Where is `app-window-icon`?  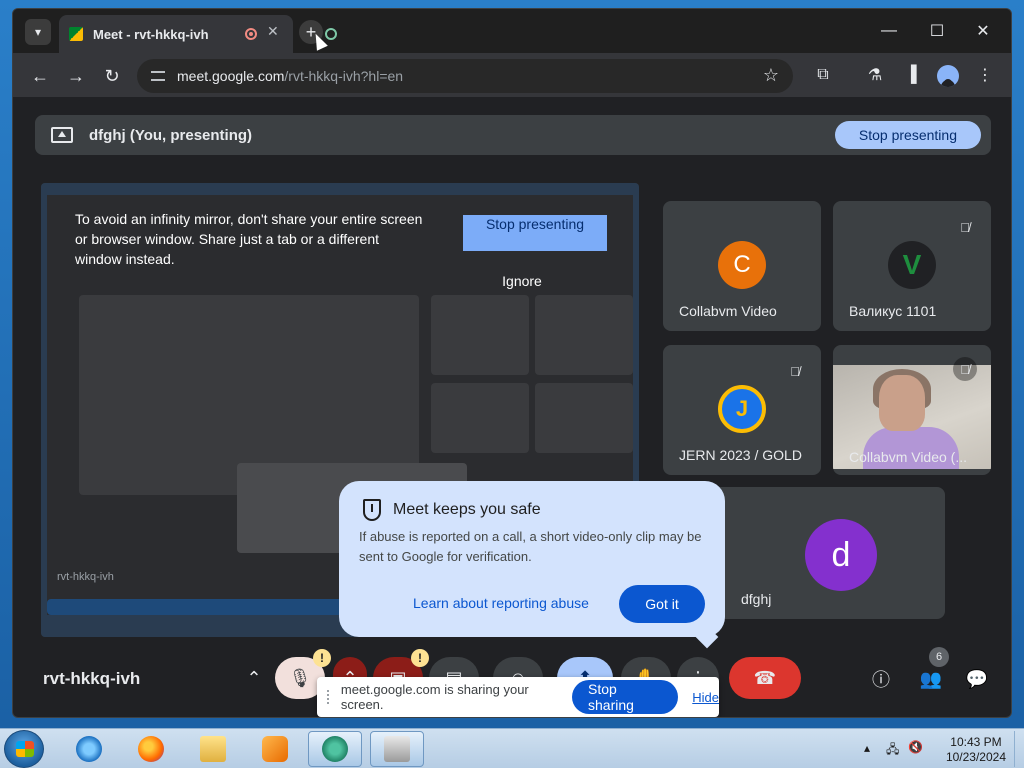
app-window-icon is located at coordinates (397, 749).